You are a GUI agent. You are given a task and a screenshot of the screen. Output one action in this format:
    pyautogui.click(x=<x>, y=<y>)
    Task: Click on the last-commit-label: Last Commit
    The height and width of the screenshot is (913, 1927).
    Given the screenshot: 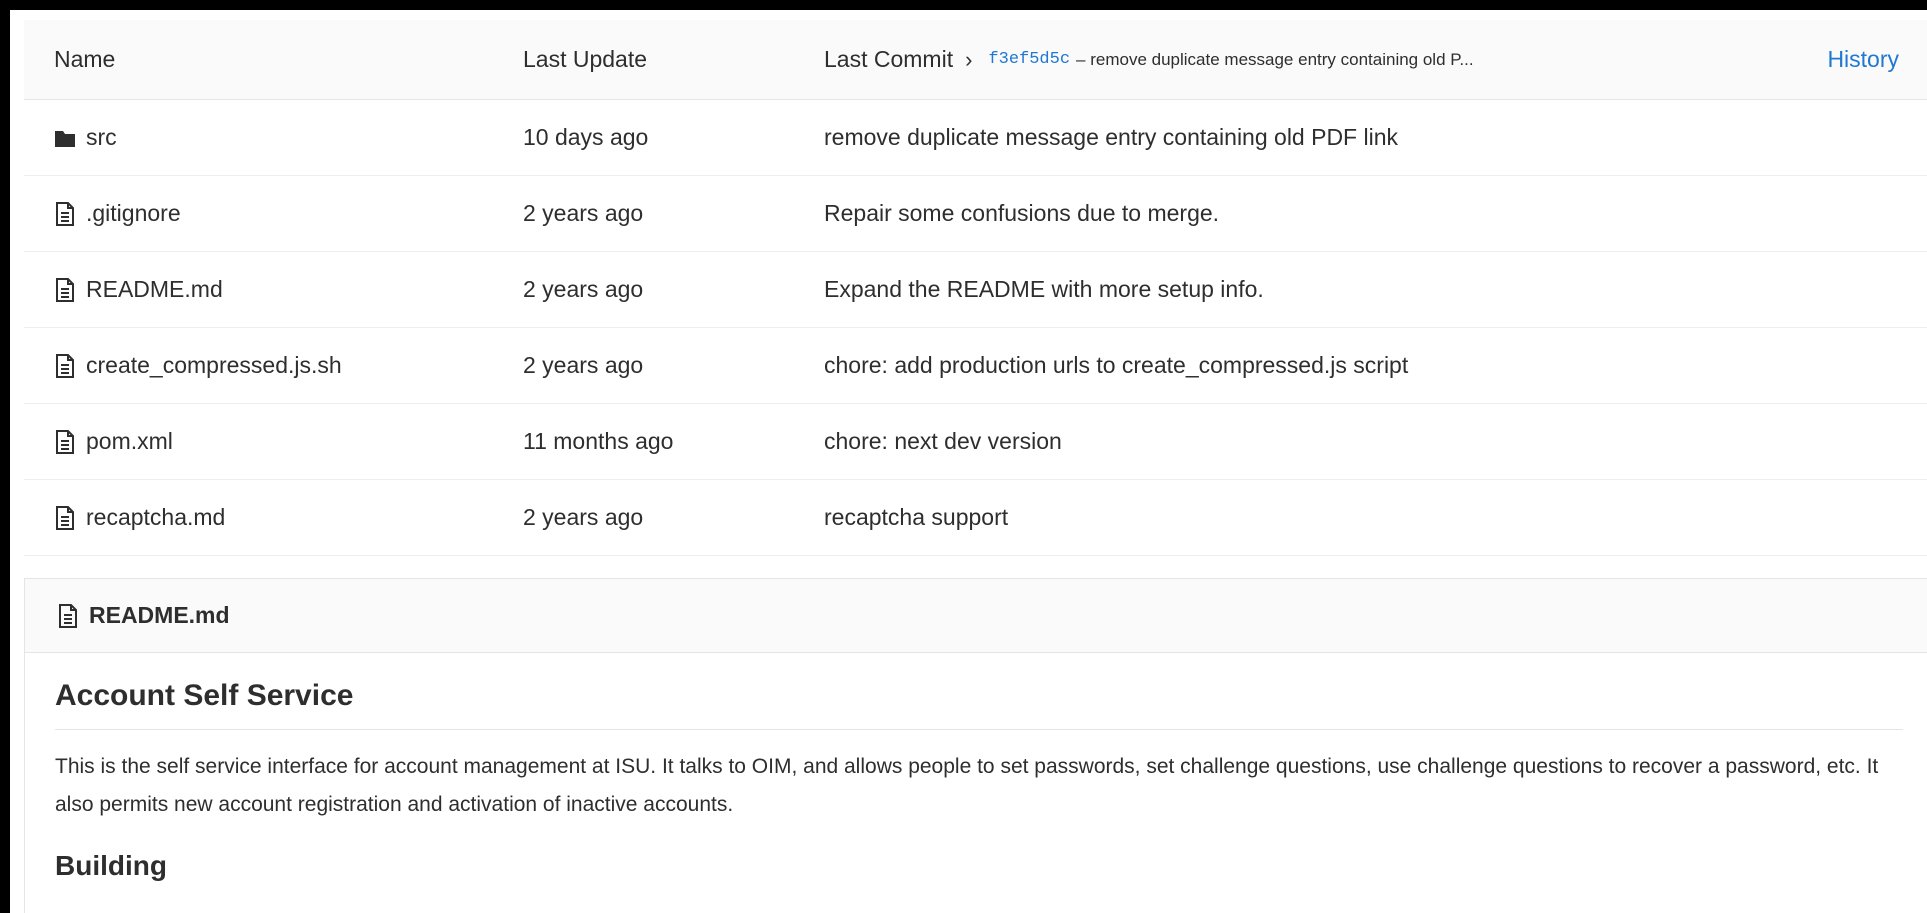 What is the action you would take?
    pyautogui.click(x=889, y=59)
    